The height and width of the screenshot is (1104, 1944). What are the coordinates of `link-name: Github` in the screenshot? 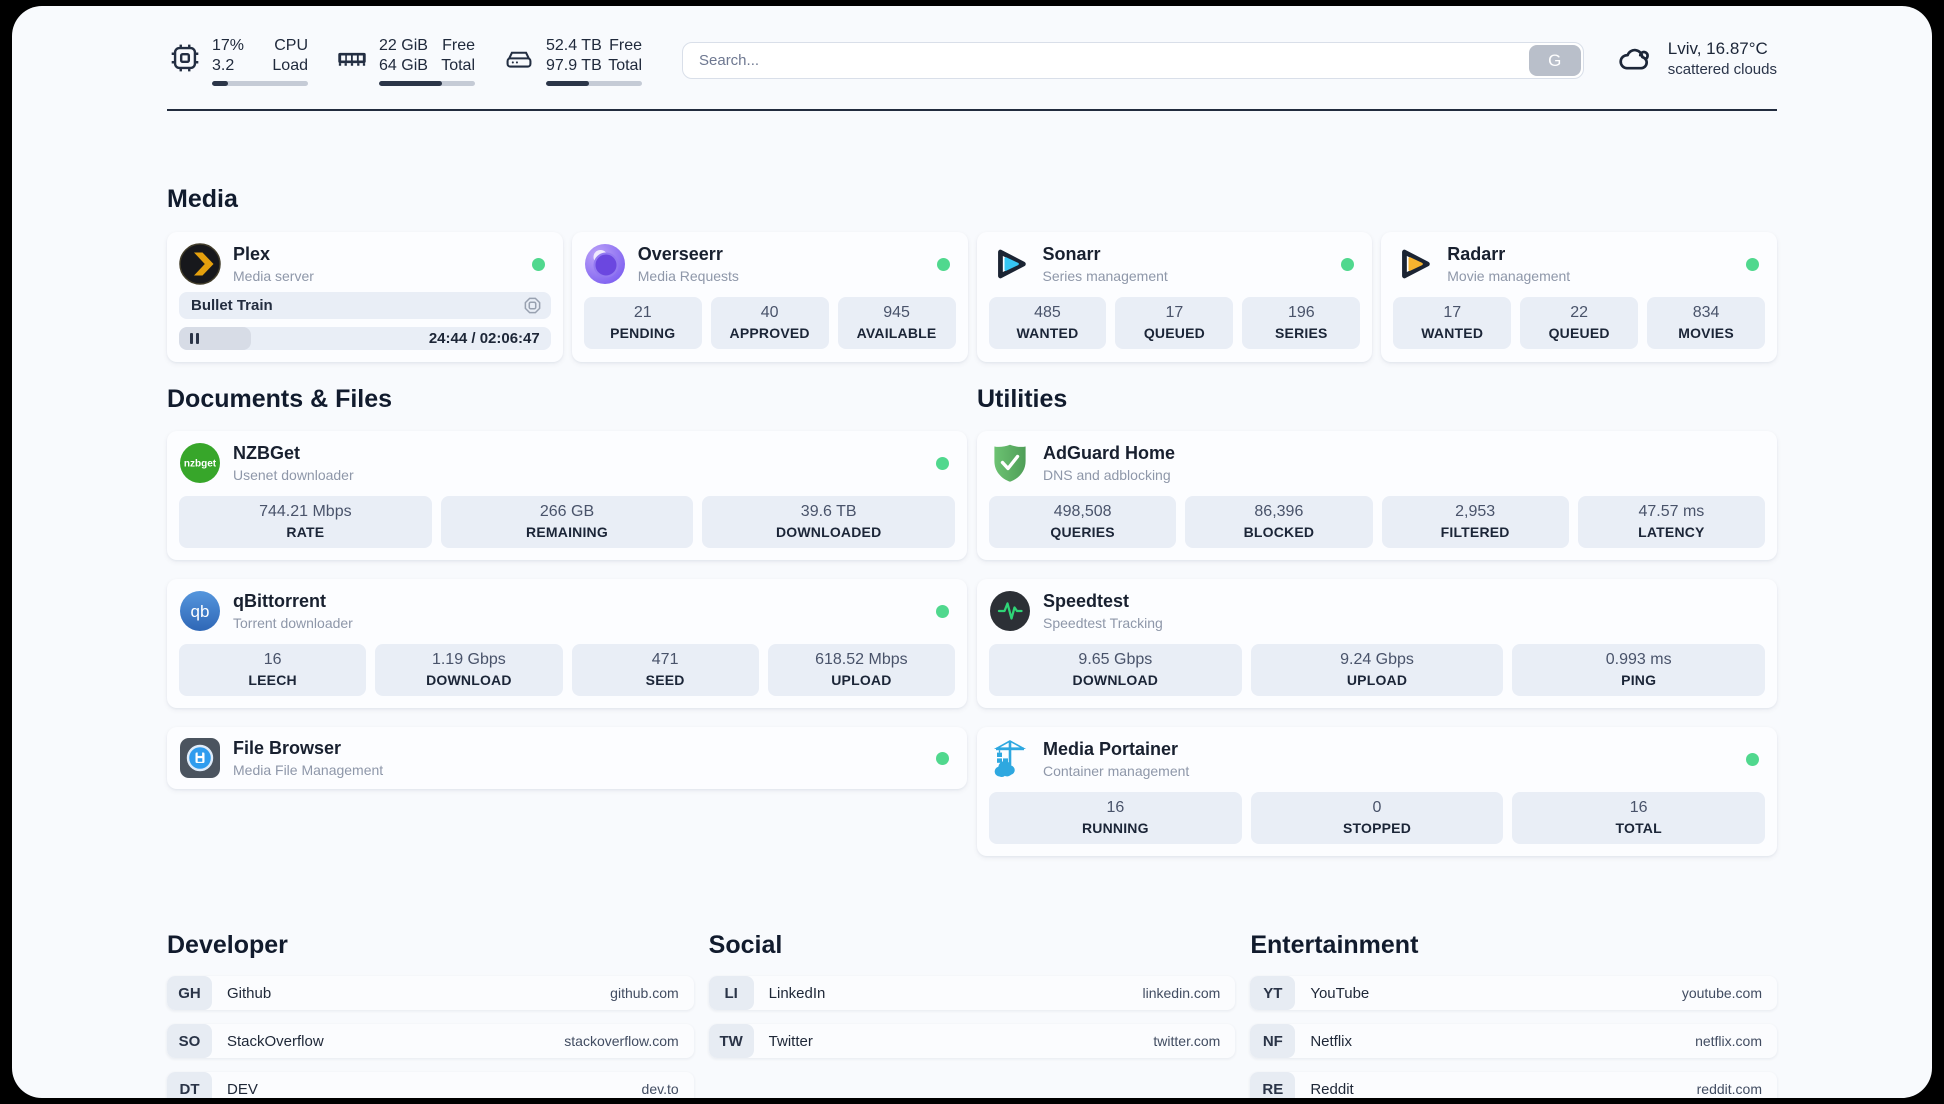 It's located at (249, 993).